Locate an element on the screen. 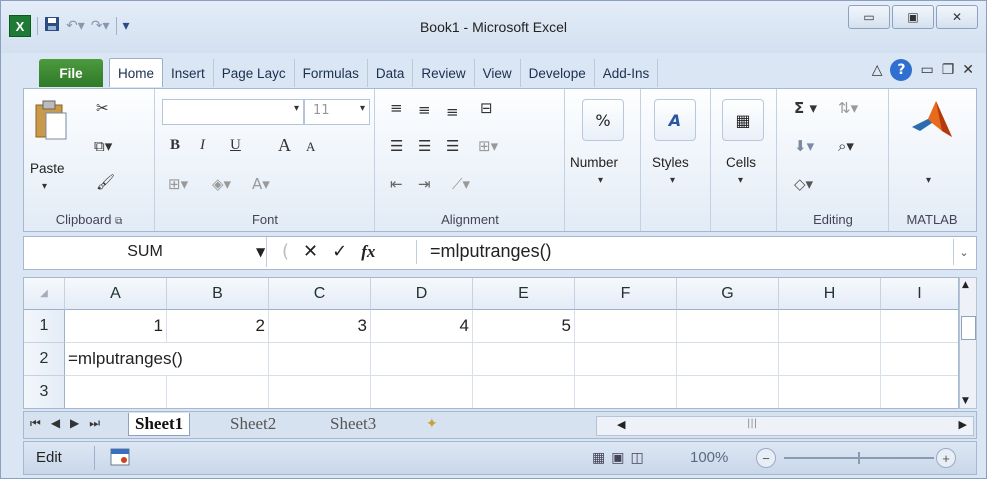  font-name-box: ▾ is located at coordinates (233, 112).